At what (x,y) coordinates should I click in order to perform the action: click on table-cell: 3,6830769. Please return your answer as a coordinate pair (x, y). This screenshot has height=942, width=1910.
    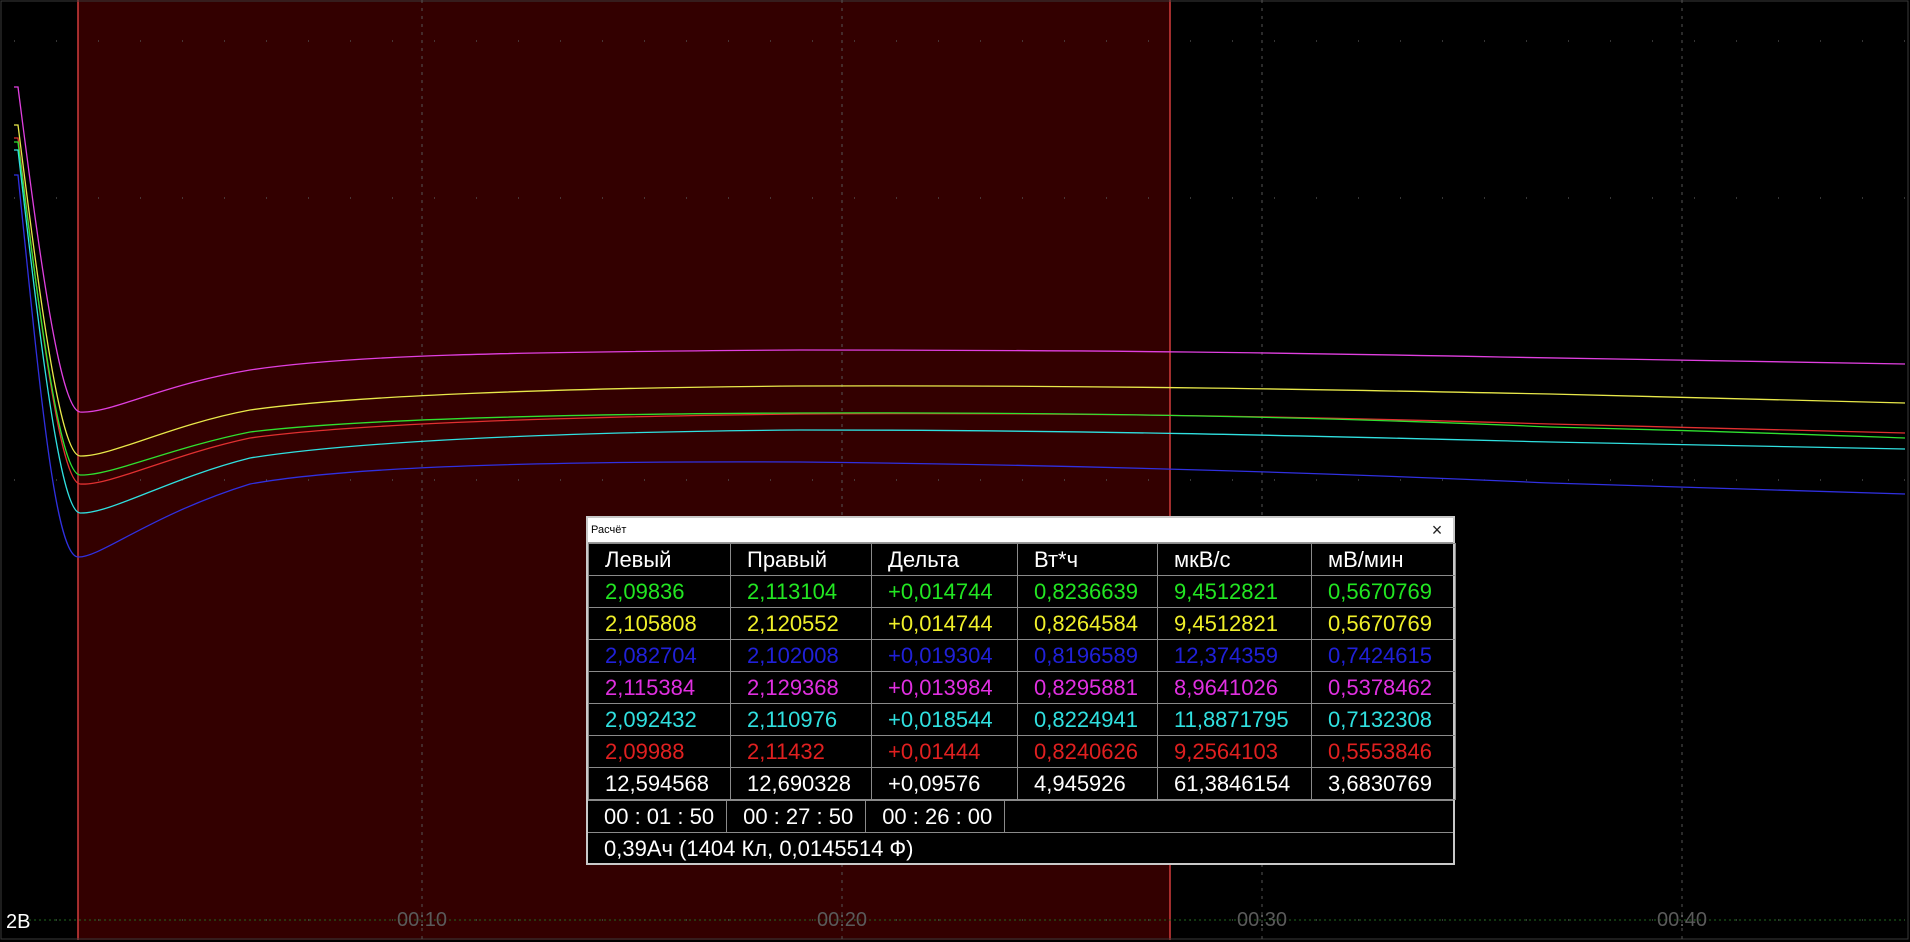
    Looking at the image, I should click on (1383, 783).